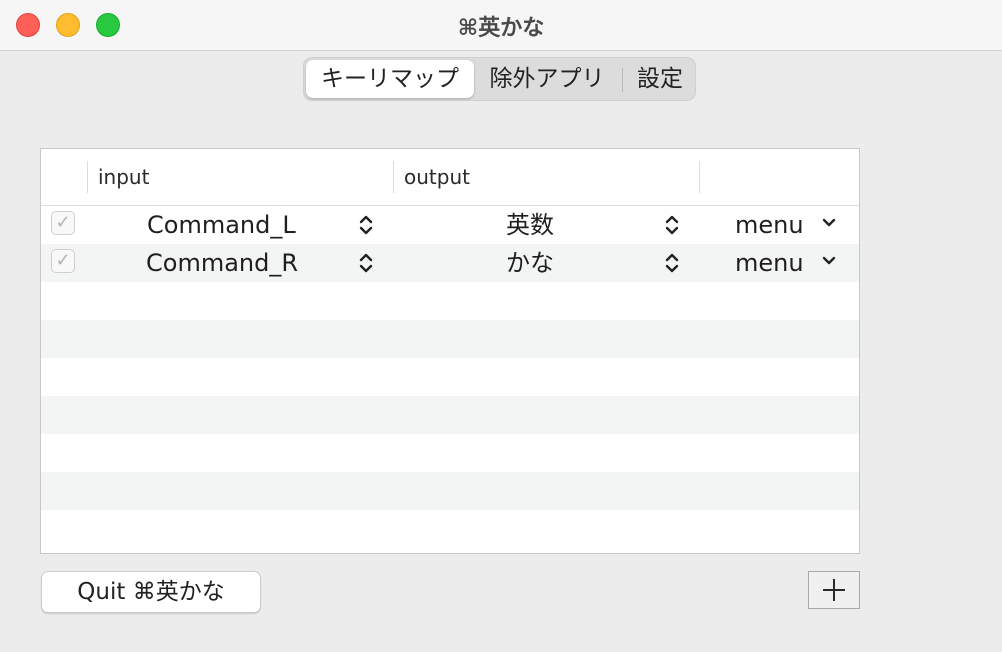 This screenshot has width=1002, height=652. I want to click on add-row-button, so click(834, 590).